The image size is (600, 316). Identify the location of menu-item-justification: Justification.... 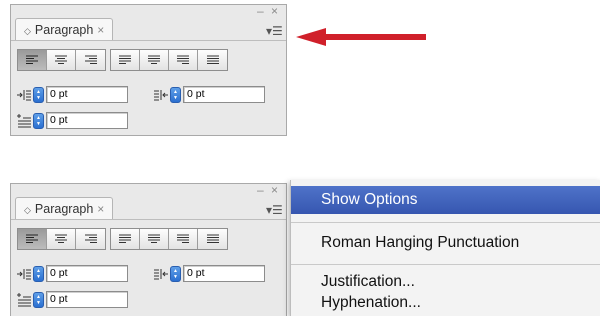
(445, 282).